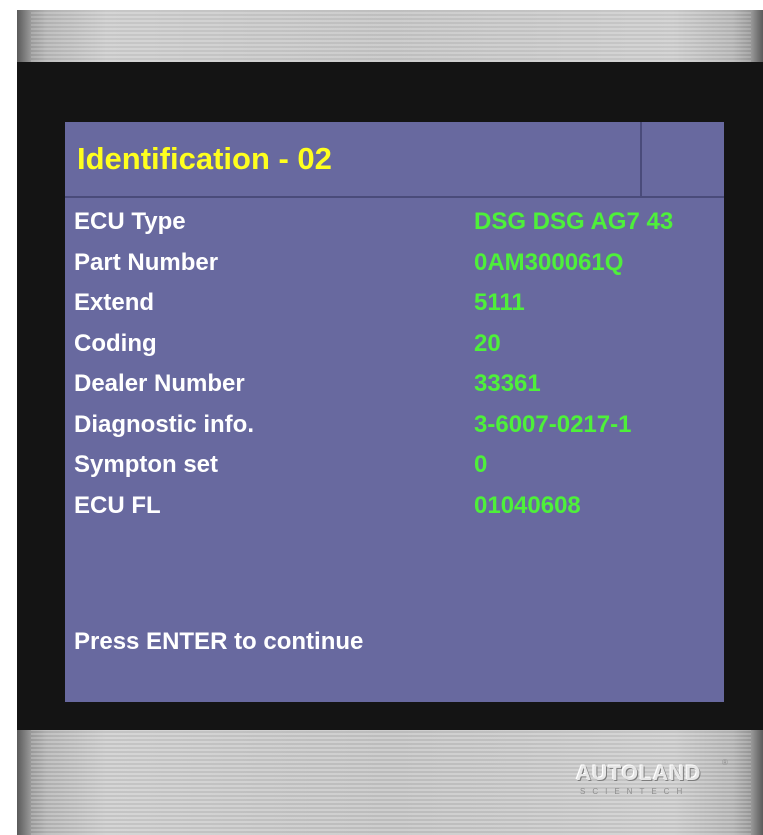  What do you see at coordinates (684, 159) in the screenshot?
I see `title-side-cell` at bounding box center [684, 159].